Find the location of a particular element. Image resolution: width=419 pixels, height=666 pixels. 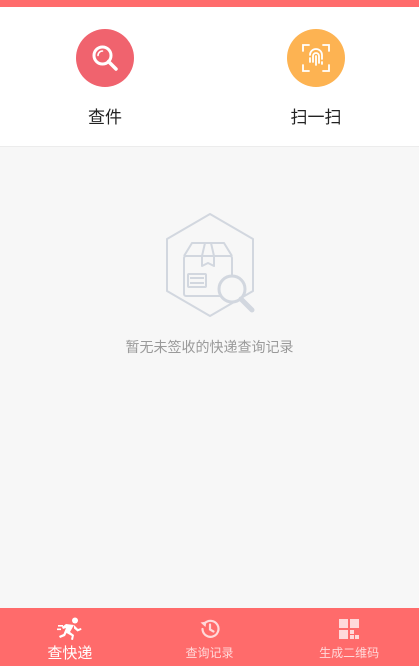

history-icon is located at coordinates (210, 628).